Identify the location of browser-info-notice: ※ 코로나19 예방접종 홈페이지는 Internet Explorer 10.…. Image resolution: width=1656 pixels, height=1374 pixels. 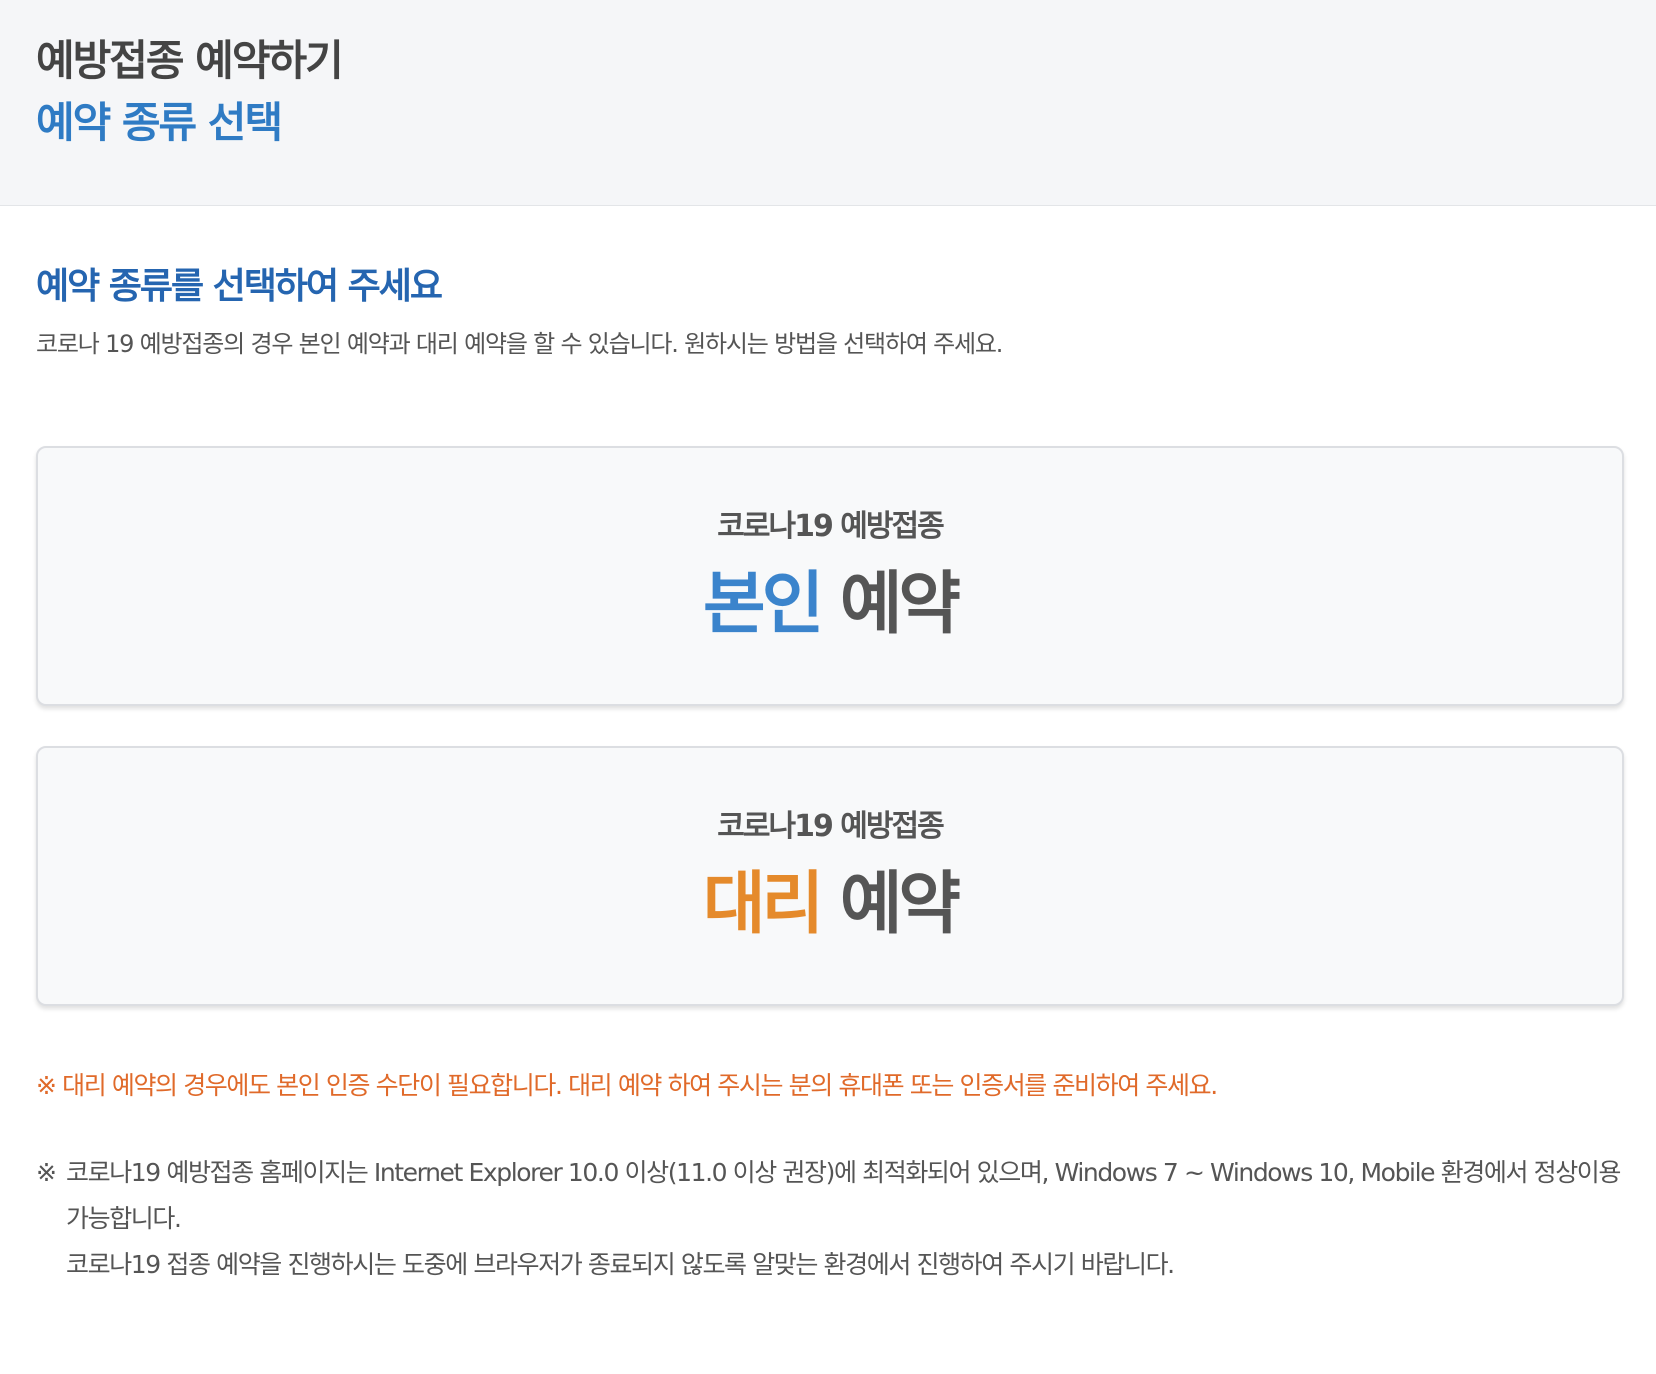
(828, 1219).